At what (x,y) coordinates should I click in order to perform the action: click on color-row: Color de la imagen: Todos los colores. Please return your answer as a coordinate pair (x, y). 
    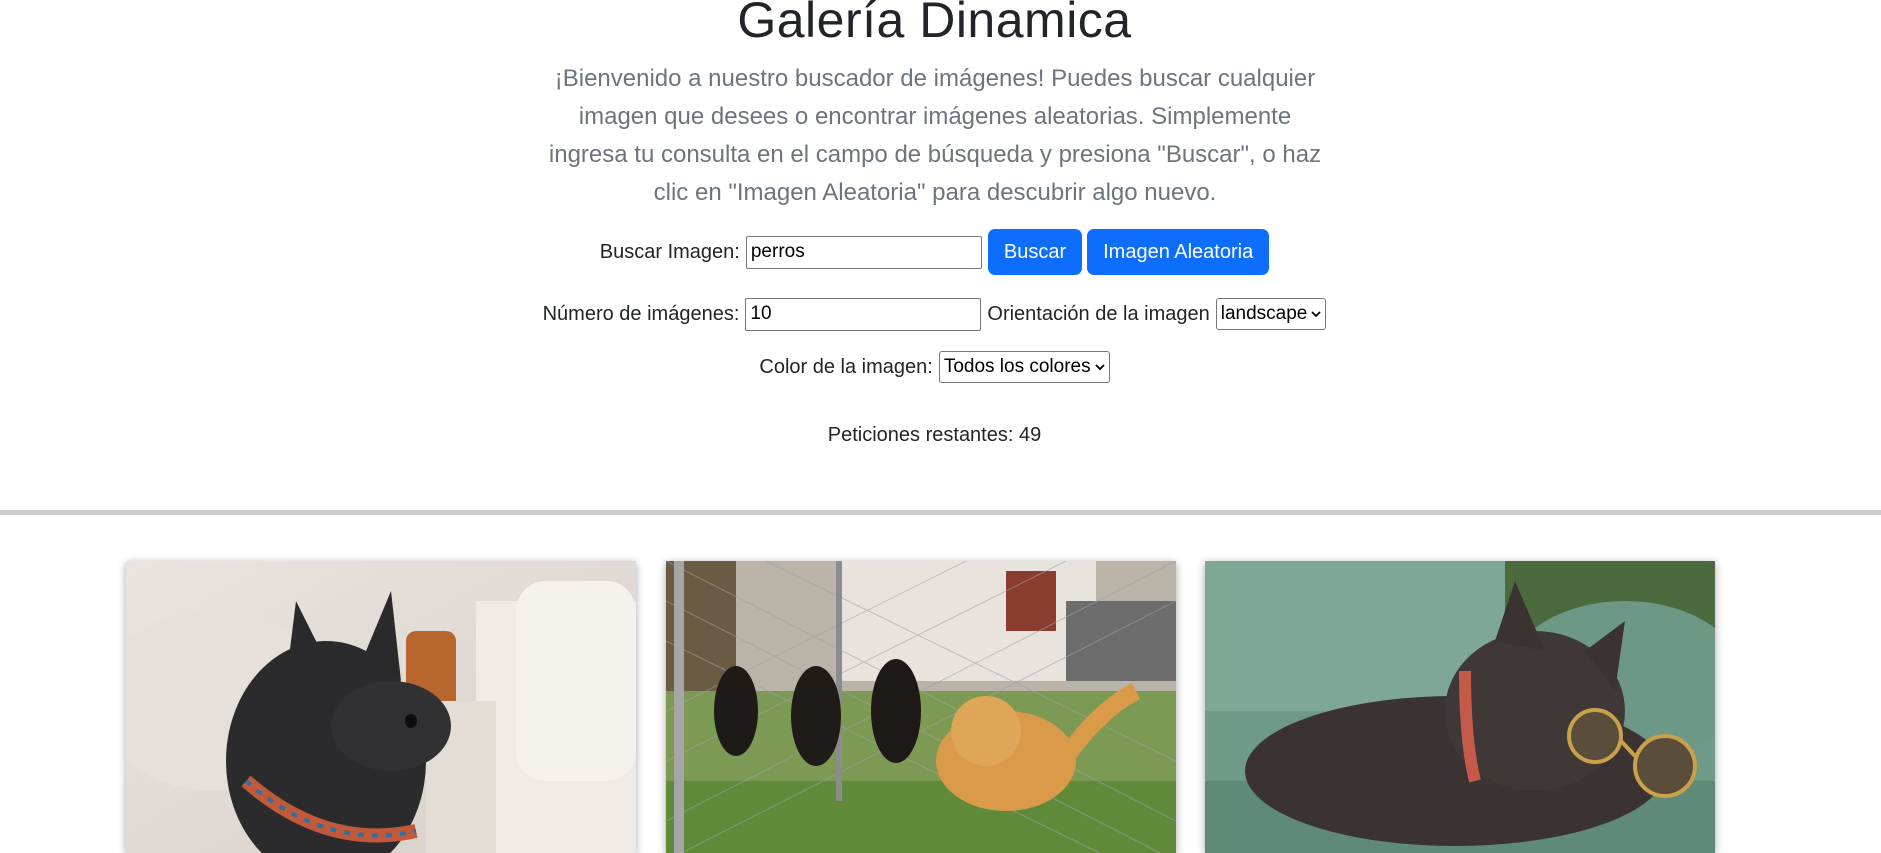
    Looking at the image, I should click on (934, 367).